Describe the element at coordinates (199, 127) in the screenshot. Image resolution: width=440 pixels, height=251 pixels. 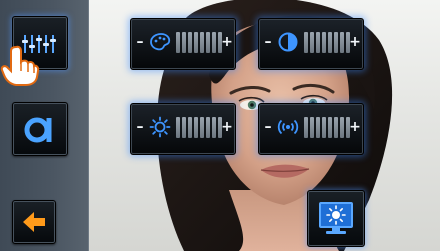
I see `brightness-level-bars` at that location.